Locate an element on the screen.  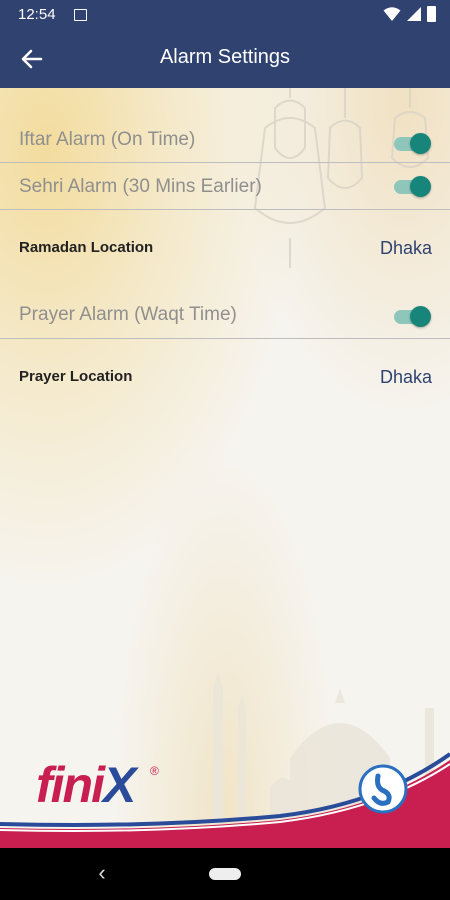
prayer-location-row: Prayer Location Dhaka is located at coordinates (225, 375).